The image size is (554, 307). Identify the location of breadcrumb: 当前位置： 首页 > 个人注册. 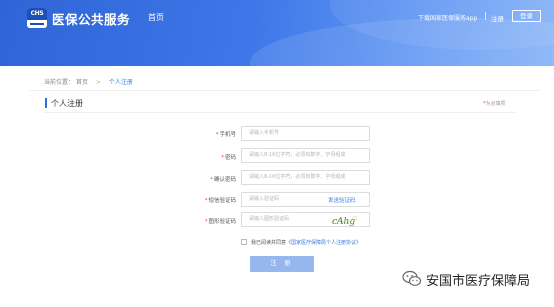
(88, 81).